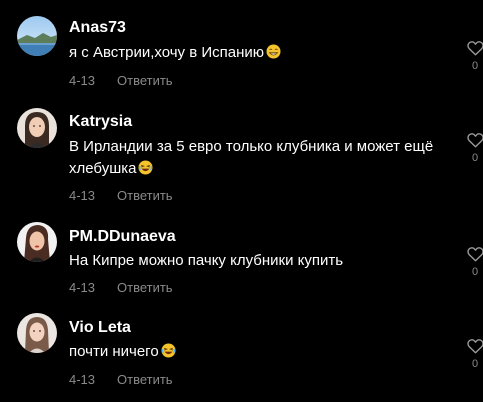 This screenshot has width=483, height=402. I want to click on comment-body: На Кипре можно пачку клубники купить, so click(206, 260).